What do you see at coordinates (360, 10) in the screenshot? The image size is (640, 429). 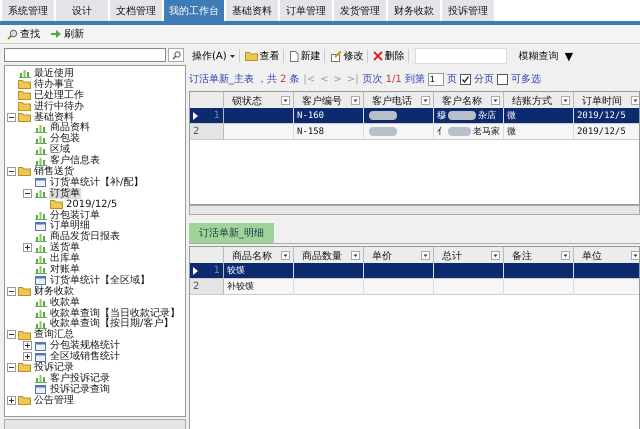 I see `menu-tab: 发货管理` at bounding box center [360, 10].